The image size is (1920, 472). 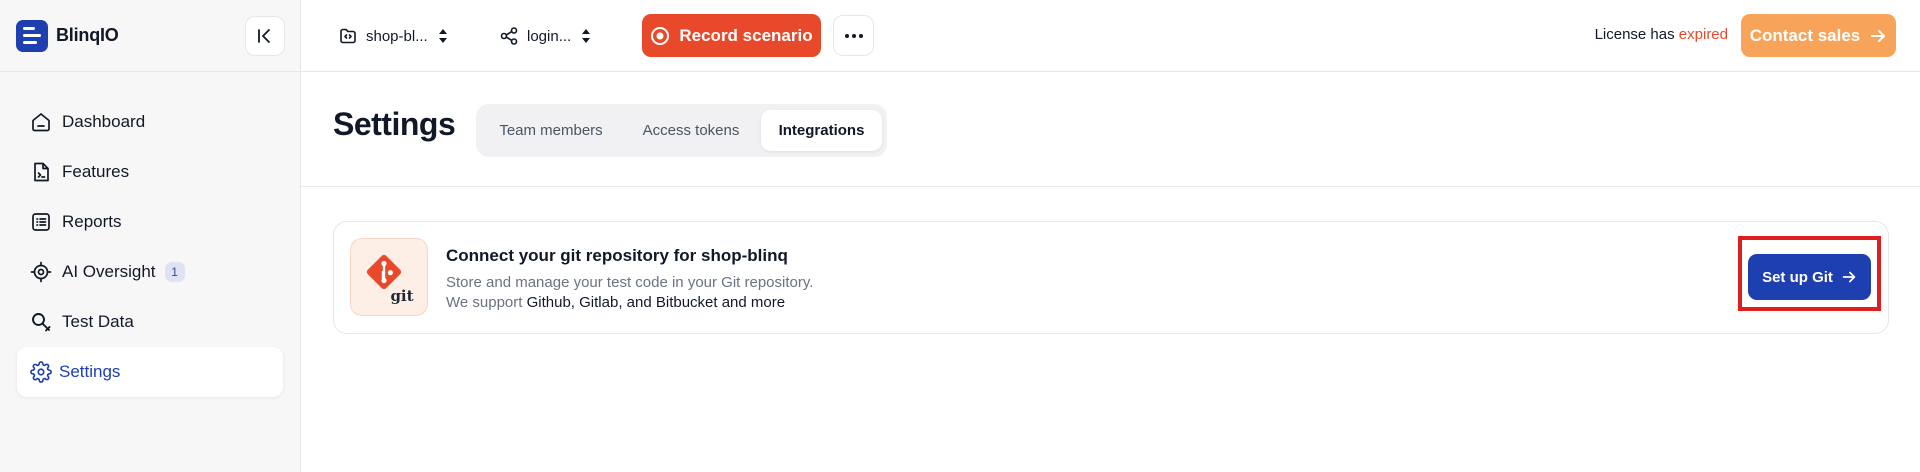 I want to click on license-status: License has expired, so click(x=1661, y=34).